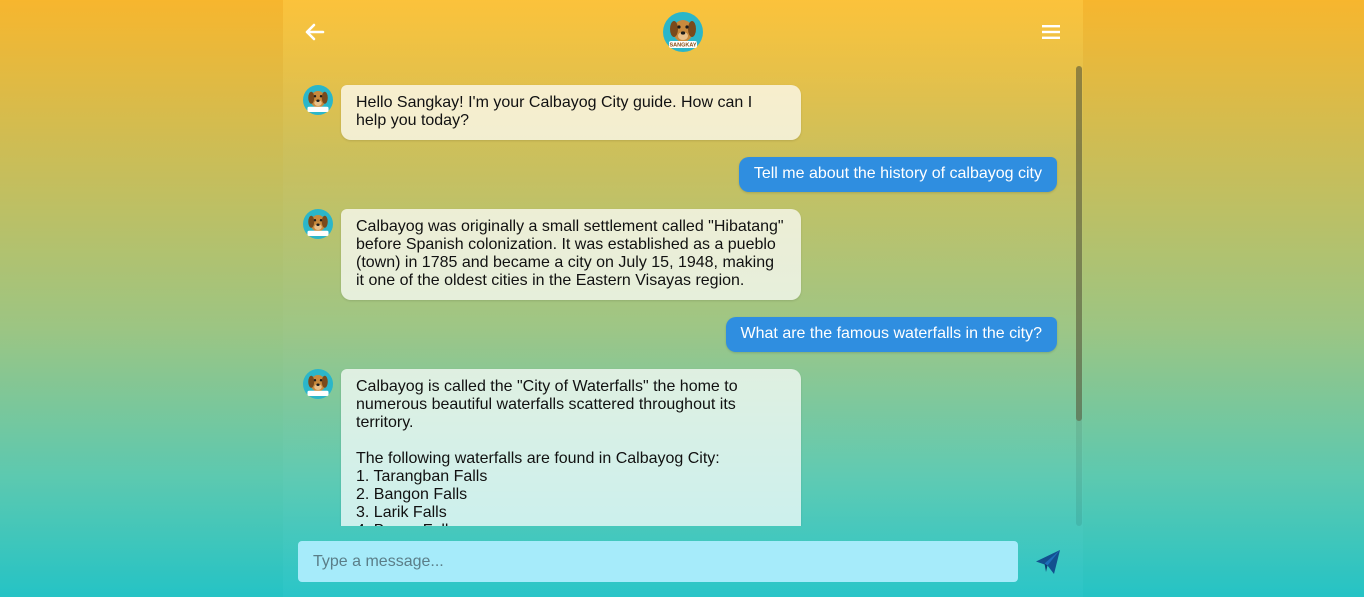  I want to click on arrow-left-icon, so click(315, 32).